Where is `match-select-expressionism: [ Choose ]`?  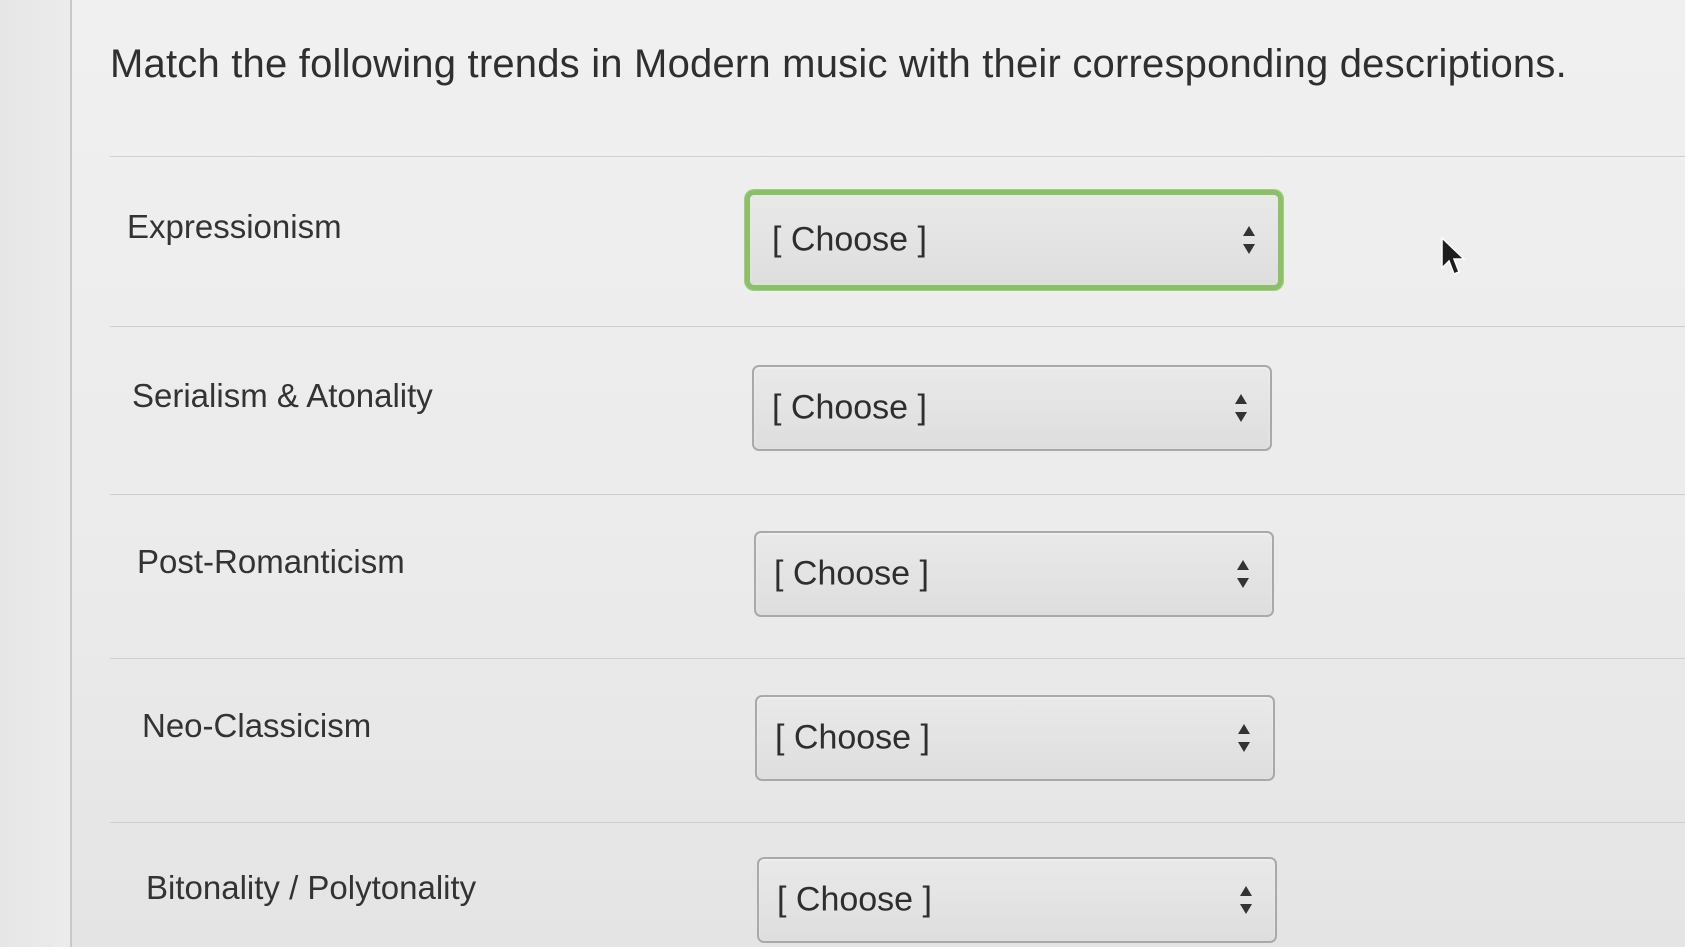
match-select-expressionism: [ Choose ] is located at coordinates (1014, 240).